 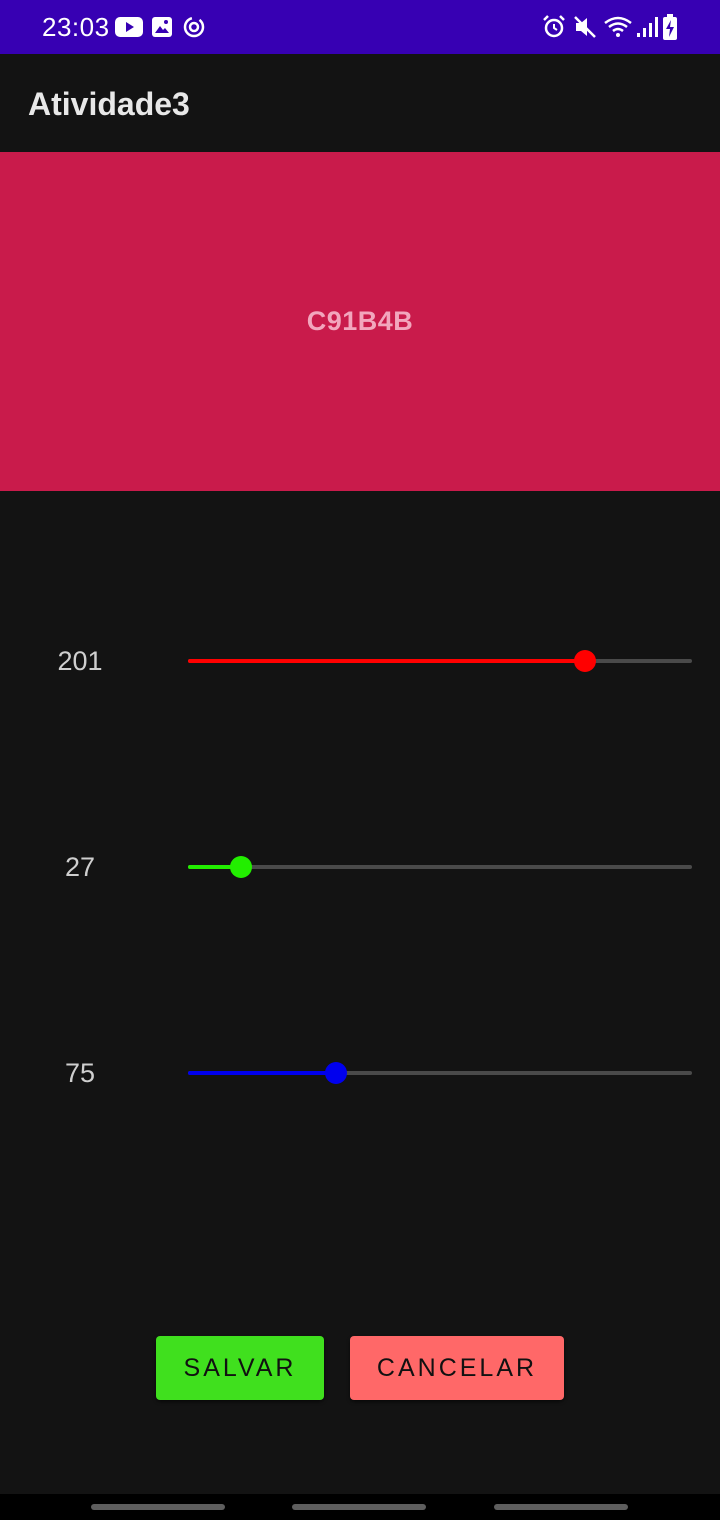 I want to click on sync-icon, so click(x=194, y=27).